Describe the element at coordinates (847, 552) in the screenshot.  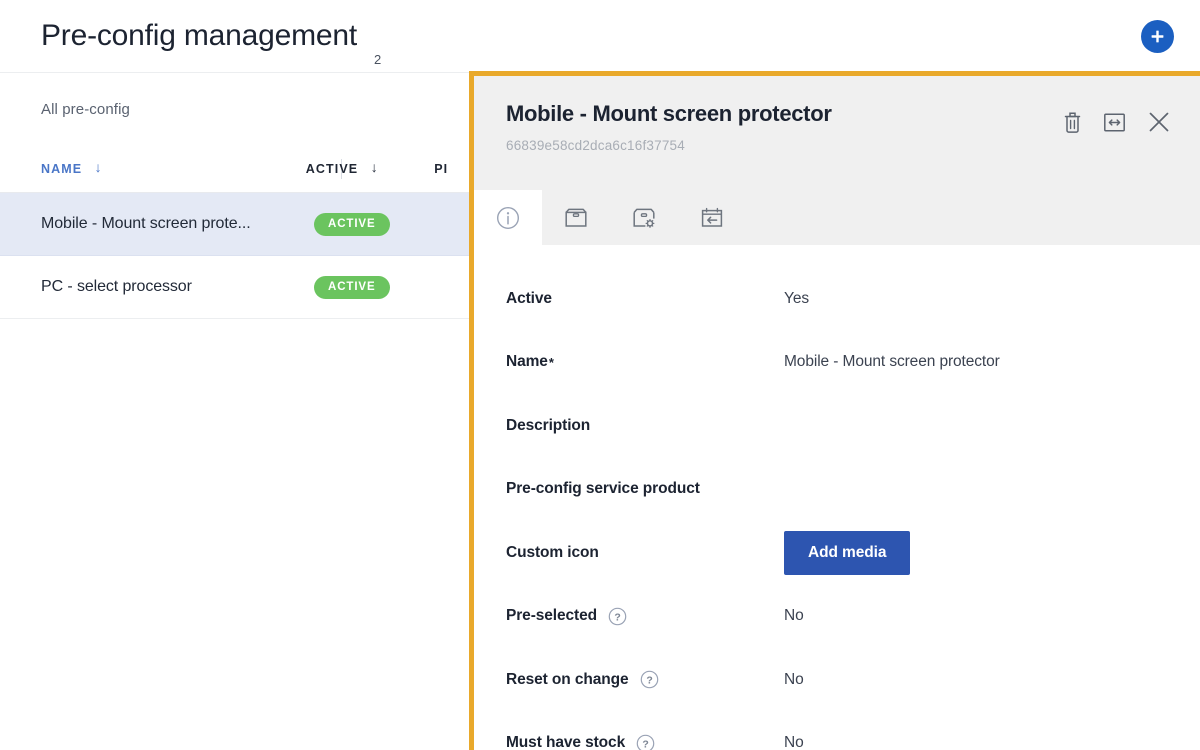
I see `add-media-button: Add media` at that location.